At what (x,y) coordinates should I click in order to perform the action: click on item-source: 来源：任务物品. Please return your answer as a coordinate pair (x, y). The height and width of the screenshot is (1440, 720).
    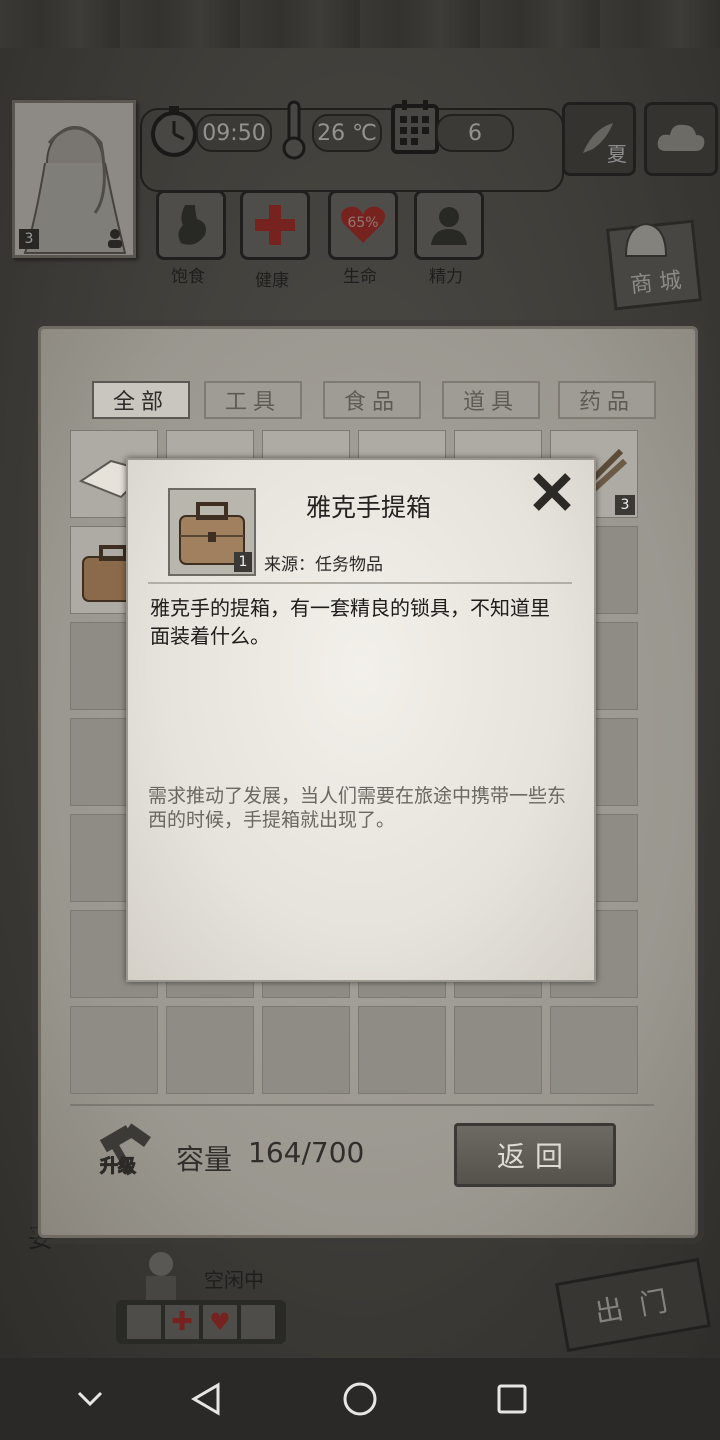
    Looking at the image, I should click on (323, 565).